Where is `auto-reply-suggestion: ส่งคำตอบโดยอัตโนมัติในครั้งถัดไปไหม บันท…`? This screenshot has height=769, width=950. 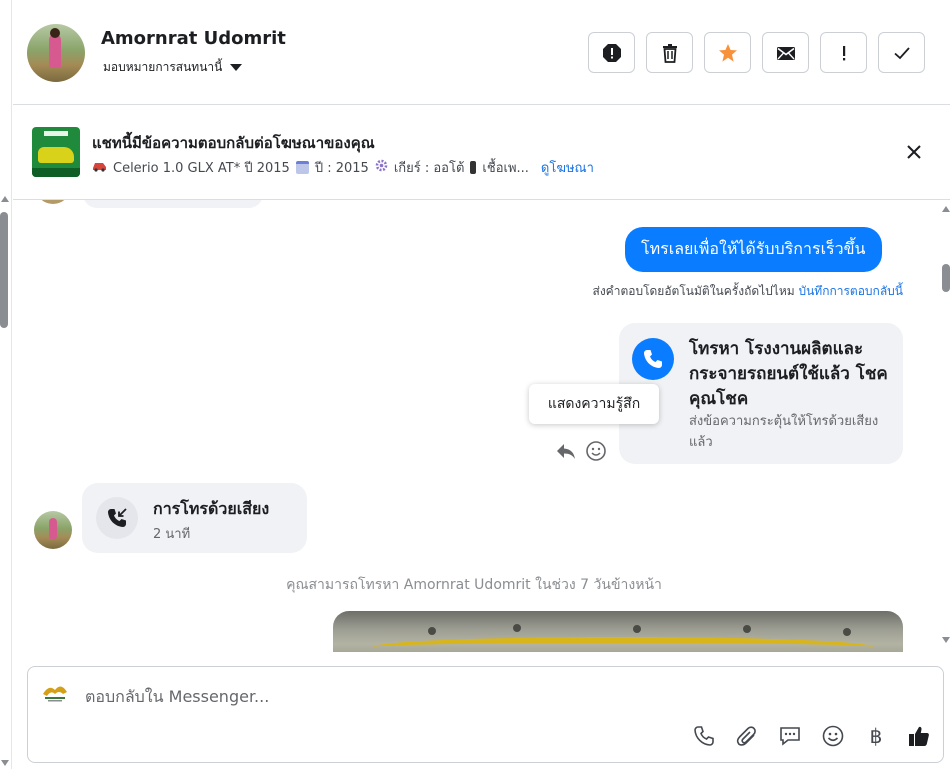 auto-reply-suggestion: ส่งคำตอบโดยอัตโนมัติในครั้งถัดไปไหม บันท… is located at coordinates (748, 291).